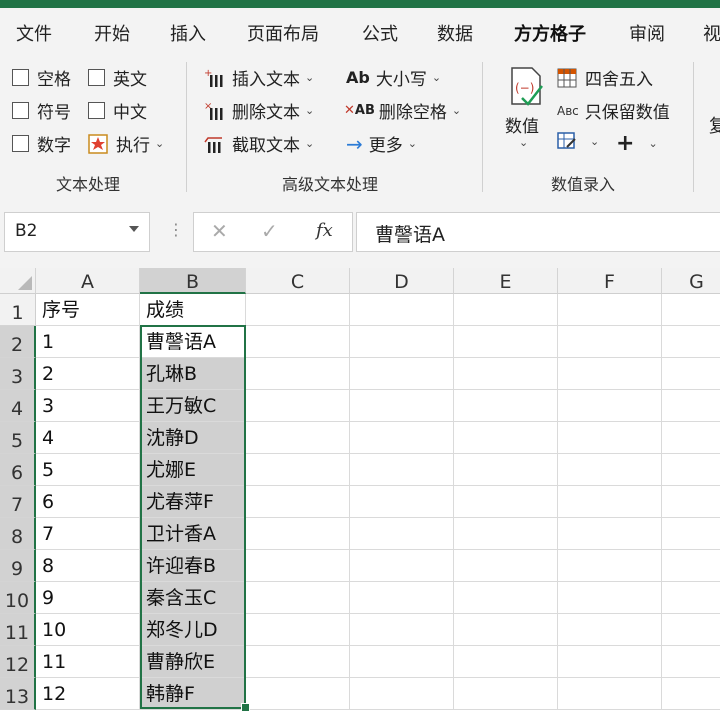 The width and height of the screenshot is (720, 716). What do you see at coordinates (193, 281) in the screenshot?
I see `column-header-b: B` at bounding box center [193, 281].